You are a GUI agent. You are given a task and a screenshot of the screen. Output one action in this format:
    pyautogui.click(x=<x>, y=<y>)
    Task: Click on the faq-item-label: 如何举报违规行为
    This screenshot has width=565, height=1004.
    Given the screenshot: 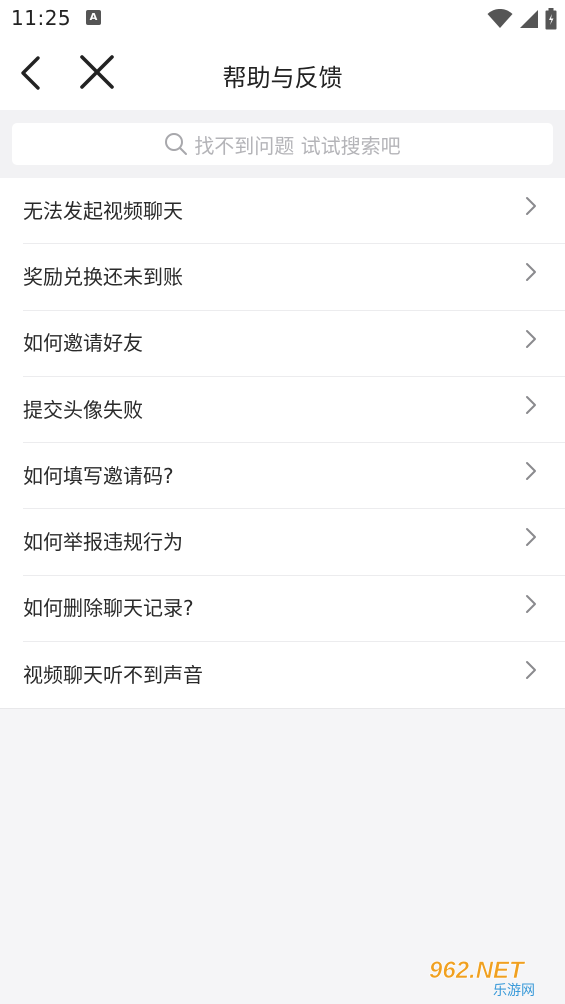 What is the action you would take?
    pyautogui.click(x=103, y=542)
    